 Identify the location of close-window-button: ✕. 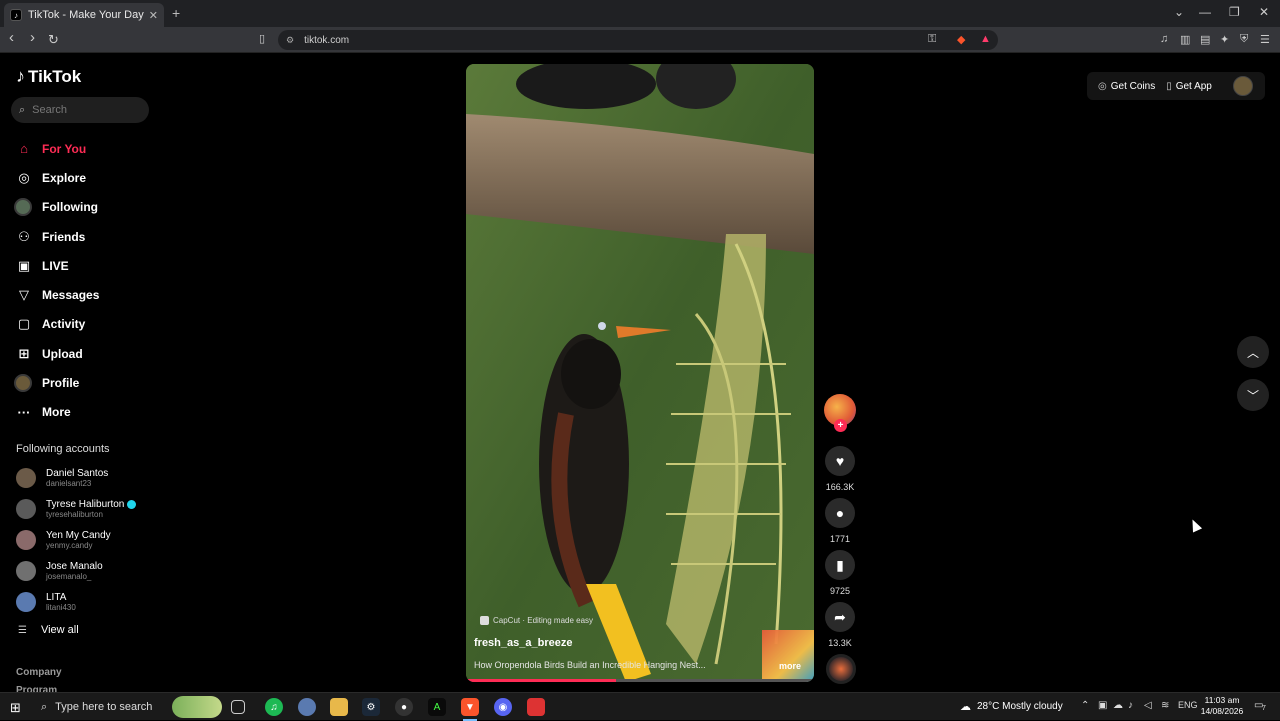
(1264, 12).